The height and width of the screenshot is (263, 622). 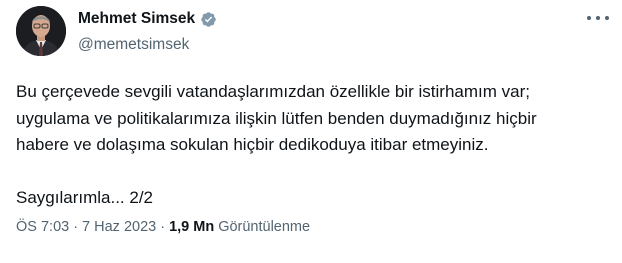 I want to click on views-label: Görüntülenme, so click(x=264, y=227).